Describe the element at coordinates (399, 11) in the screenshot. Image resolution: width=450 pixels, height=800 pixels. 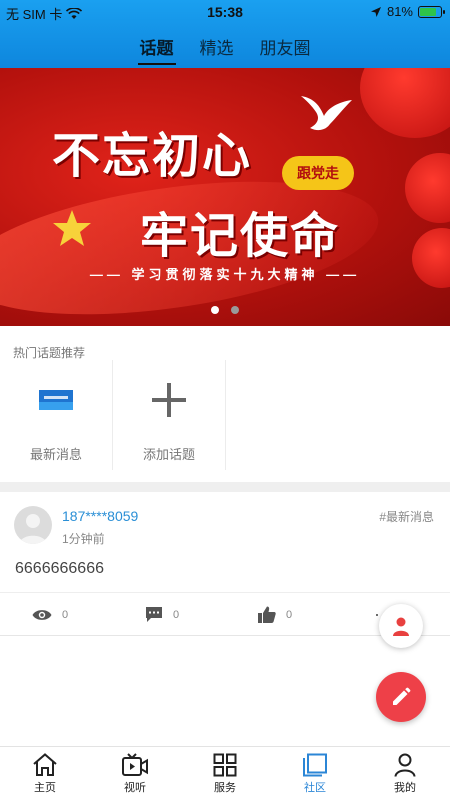
I see `battery-percent: 81%` at that location.